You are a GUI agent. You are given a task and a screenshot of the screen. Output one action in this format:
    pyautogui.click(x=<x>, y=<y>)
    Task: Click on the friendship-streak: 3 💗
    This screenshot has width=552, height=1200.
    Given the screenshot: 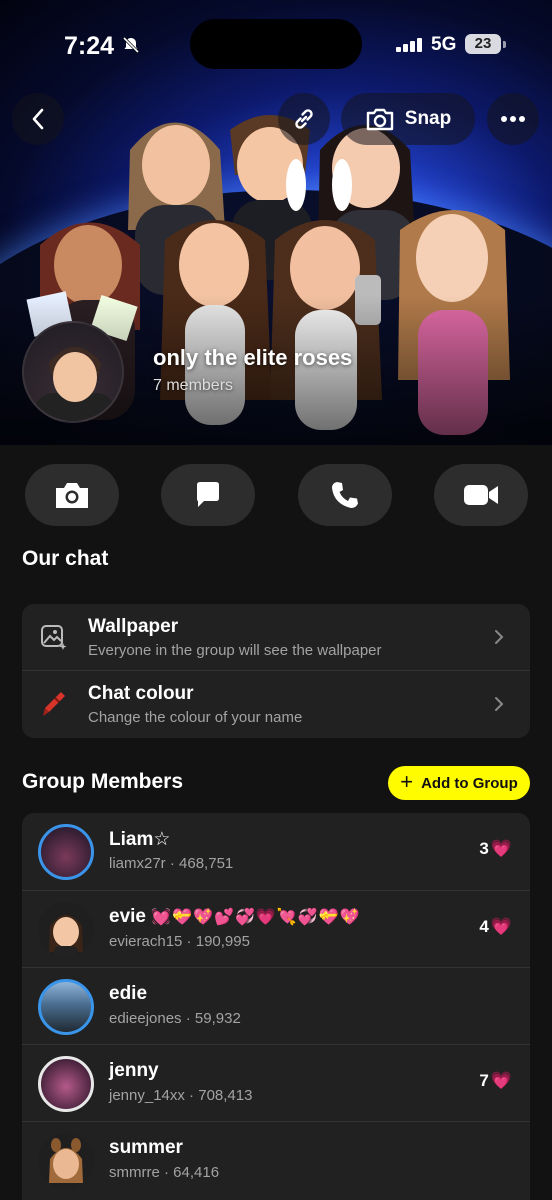 What is the action you would take?
    pyautogui.click(x=495, y=848)
    